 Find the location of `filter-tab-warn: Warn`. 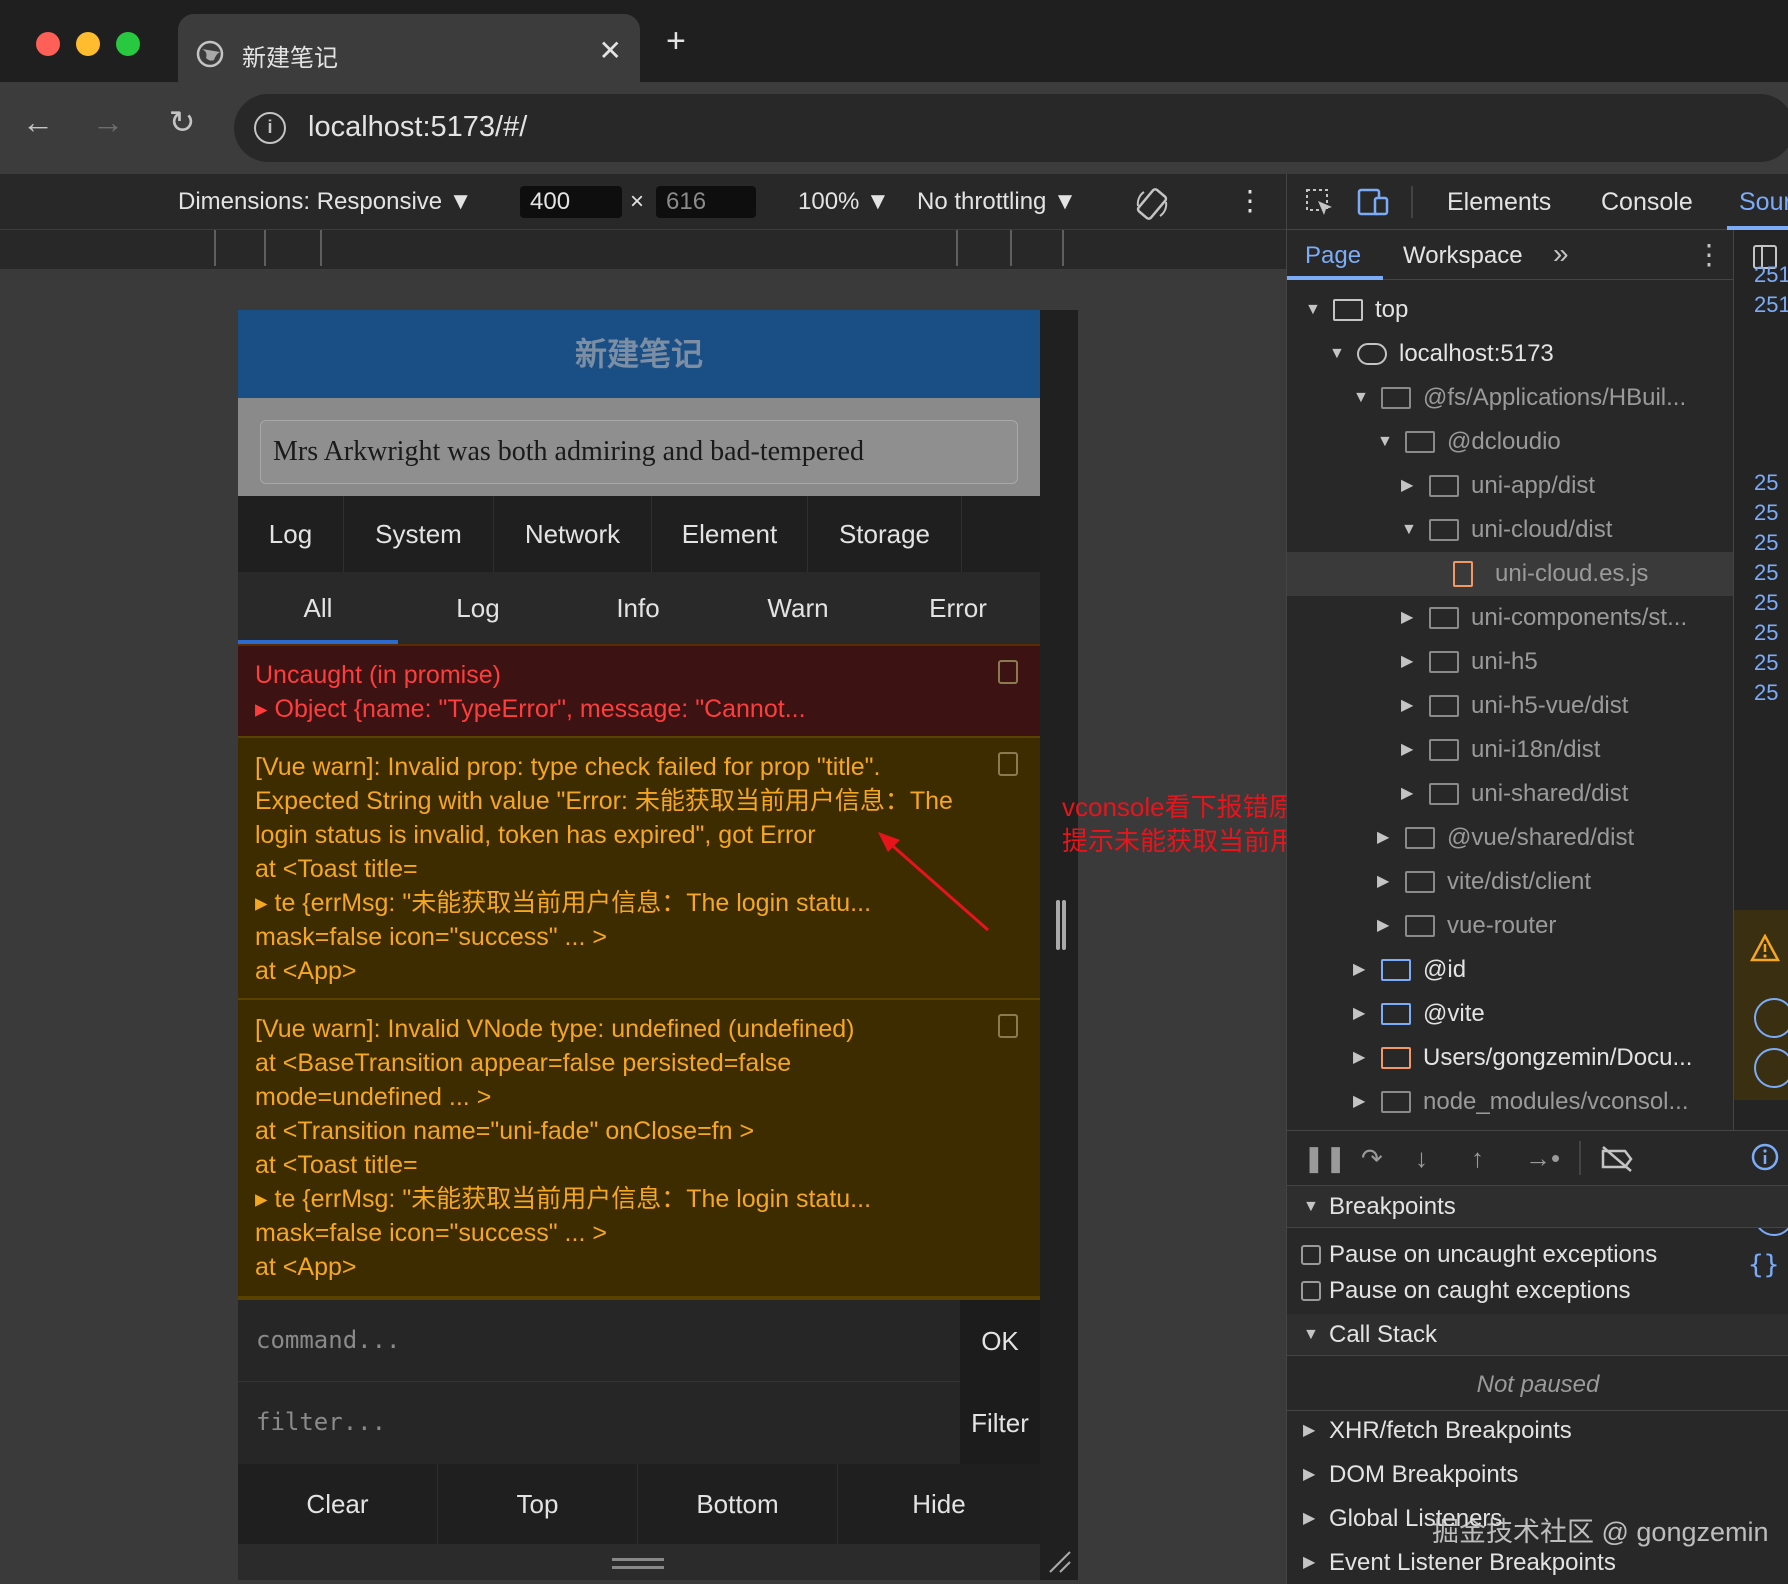

filter-tab-warn: Warn is located at coordinates (798, 608).